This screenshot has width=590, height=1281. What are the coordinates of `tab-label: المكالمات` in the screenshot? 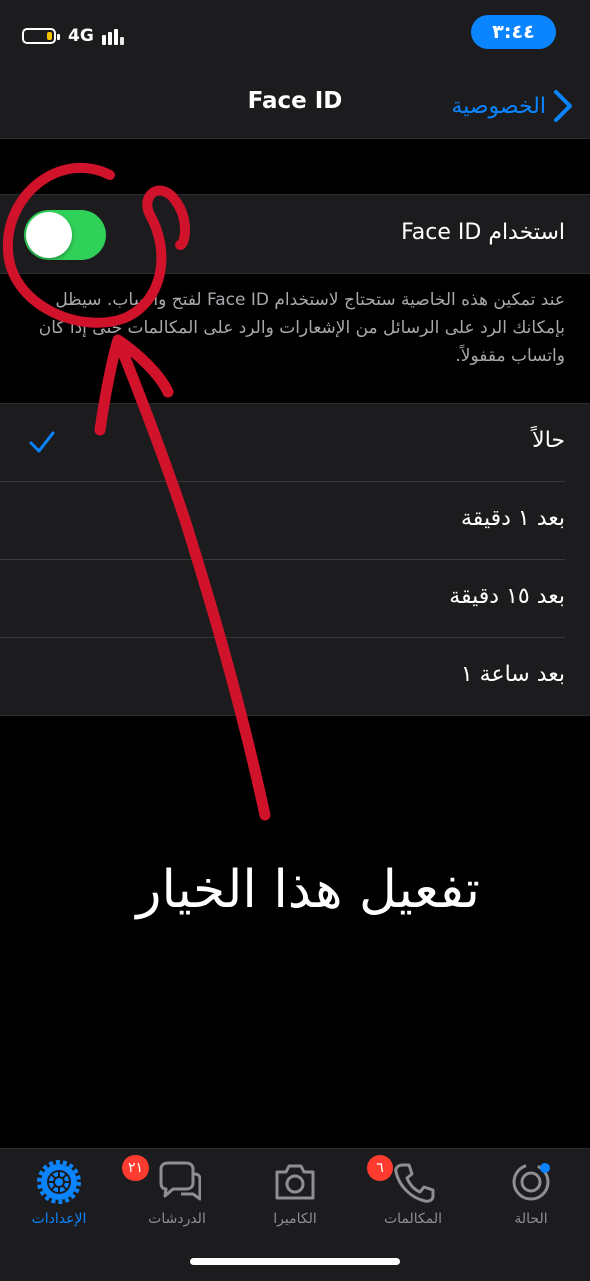 It's located at (413, 1219).